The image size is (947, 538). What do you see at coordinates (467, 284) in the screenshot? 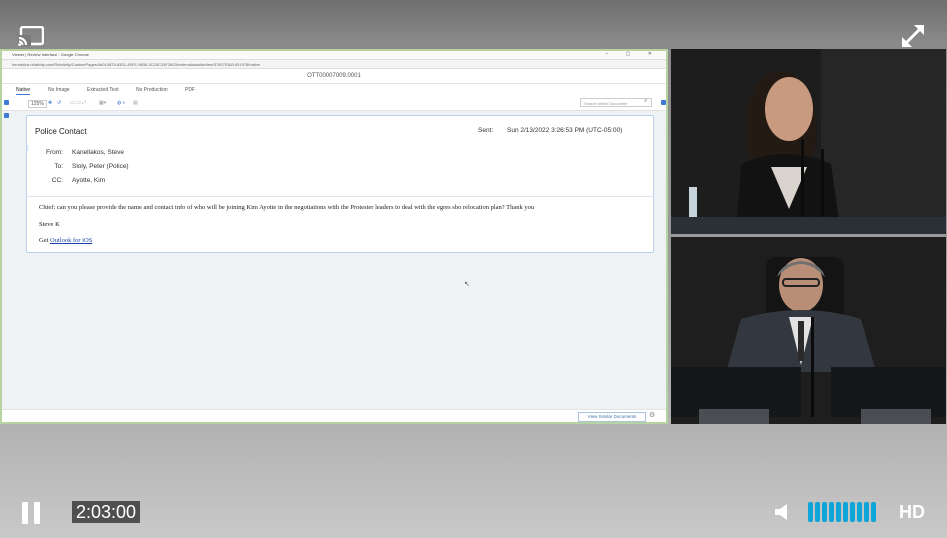
I see `mouse-cursor-icon: ↖` at bounding box center [467, 284].